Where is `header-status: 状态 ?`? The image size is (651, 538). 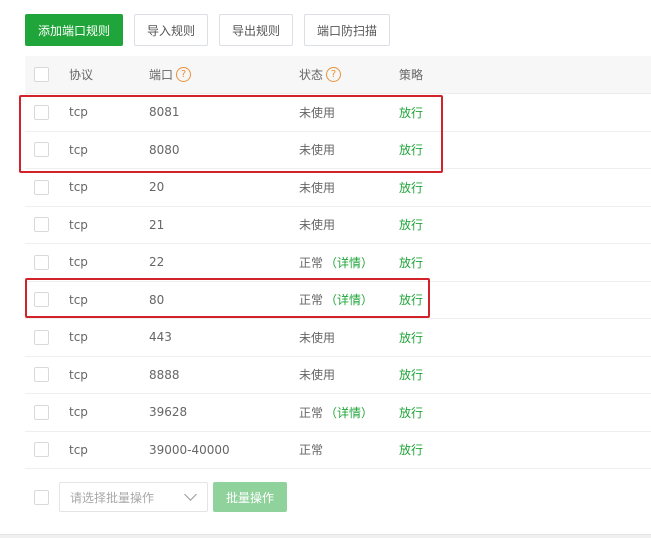
header-status: 状态 ? is located at coordinates (320, 74).